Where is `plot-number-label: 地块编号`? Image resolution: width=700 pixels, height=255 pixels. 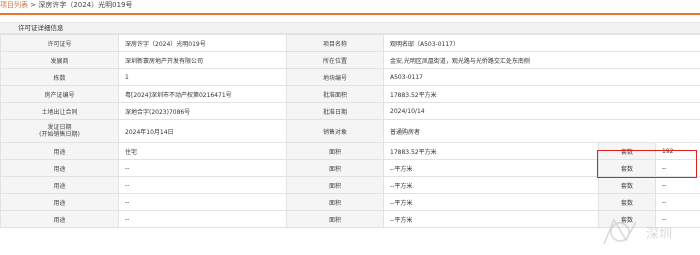 plot-number-label: 地块编号 is located at coordinates (335, 77).